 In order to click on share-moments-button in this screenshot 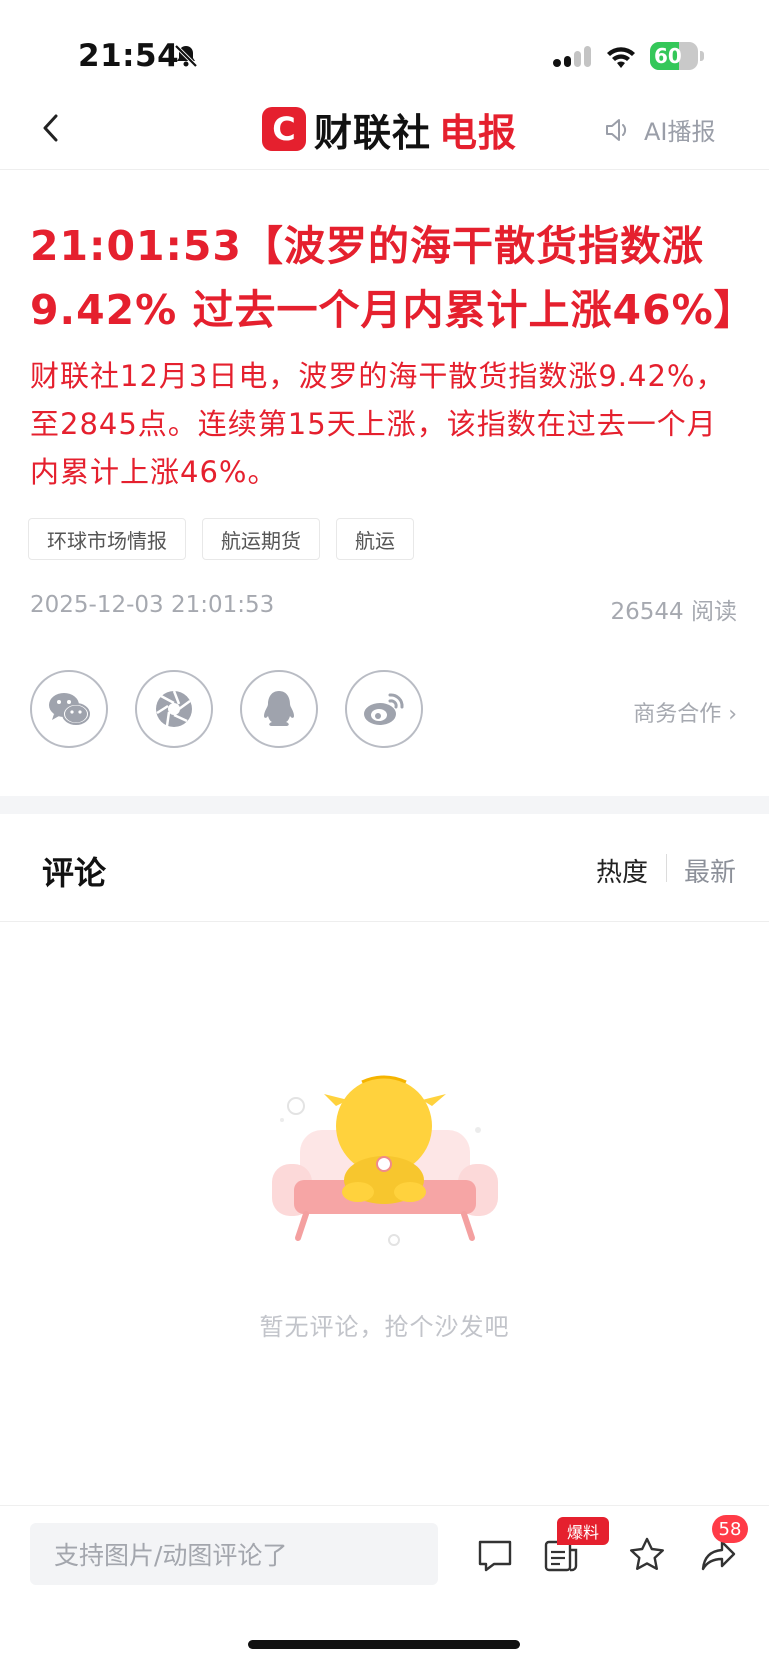, I will do `click(174, 709)`.